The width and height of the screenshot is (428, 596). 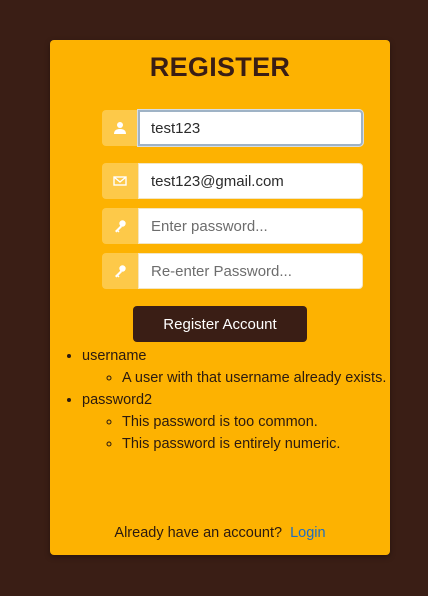 I want to click on email-field-group, so click(x=232, y=181).